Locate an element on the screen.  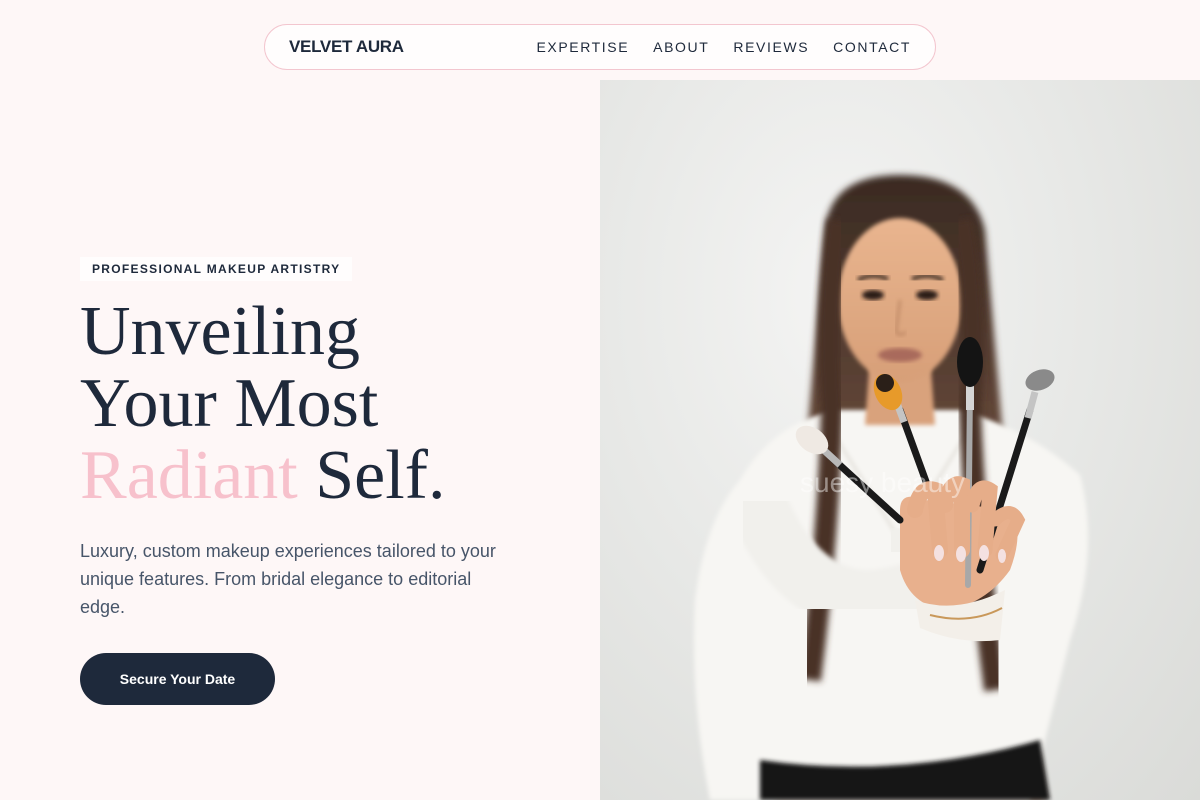
nav-link-contact: CONTACT is located at coordinates (872, 47).